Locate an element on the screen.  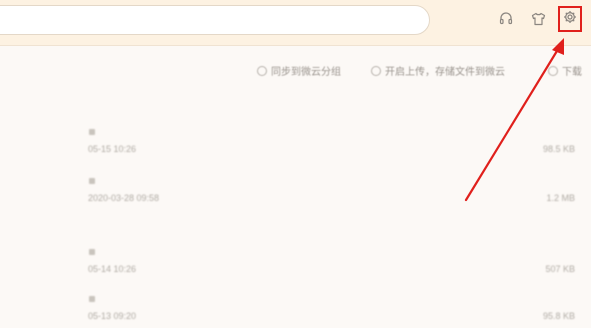
search-box is located at coordinates (215, 20).